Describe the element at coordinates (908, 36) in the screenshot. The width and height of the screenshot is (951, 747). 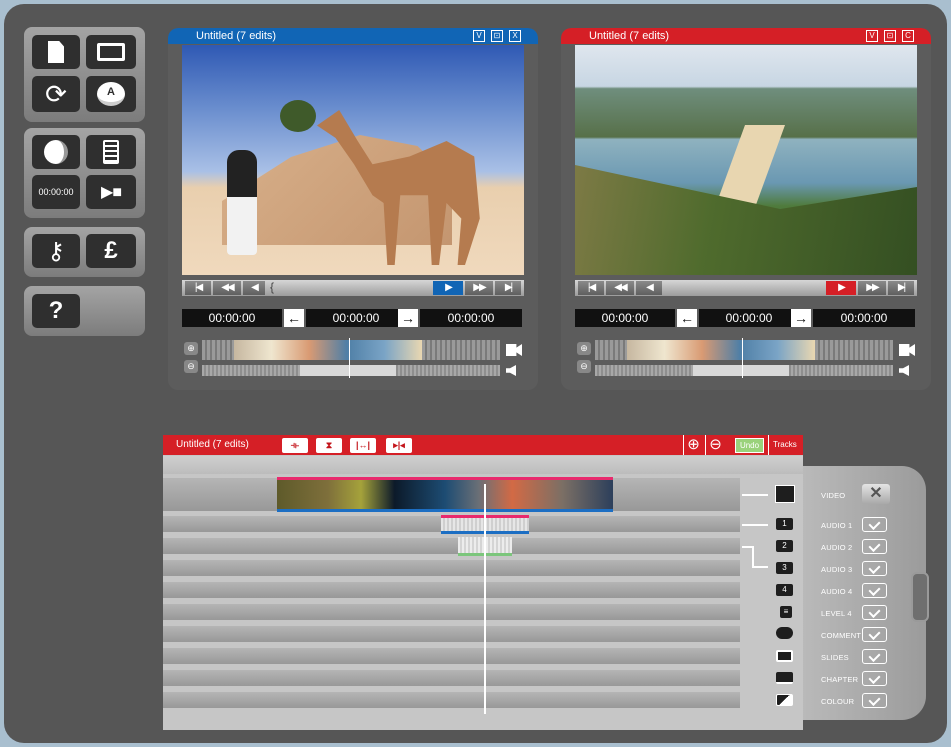
I see `copy-button: C` at that location.